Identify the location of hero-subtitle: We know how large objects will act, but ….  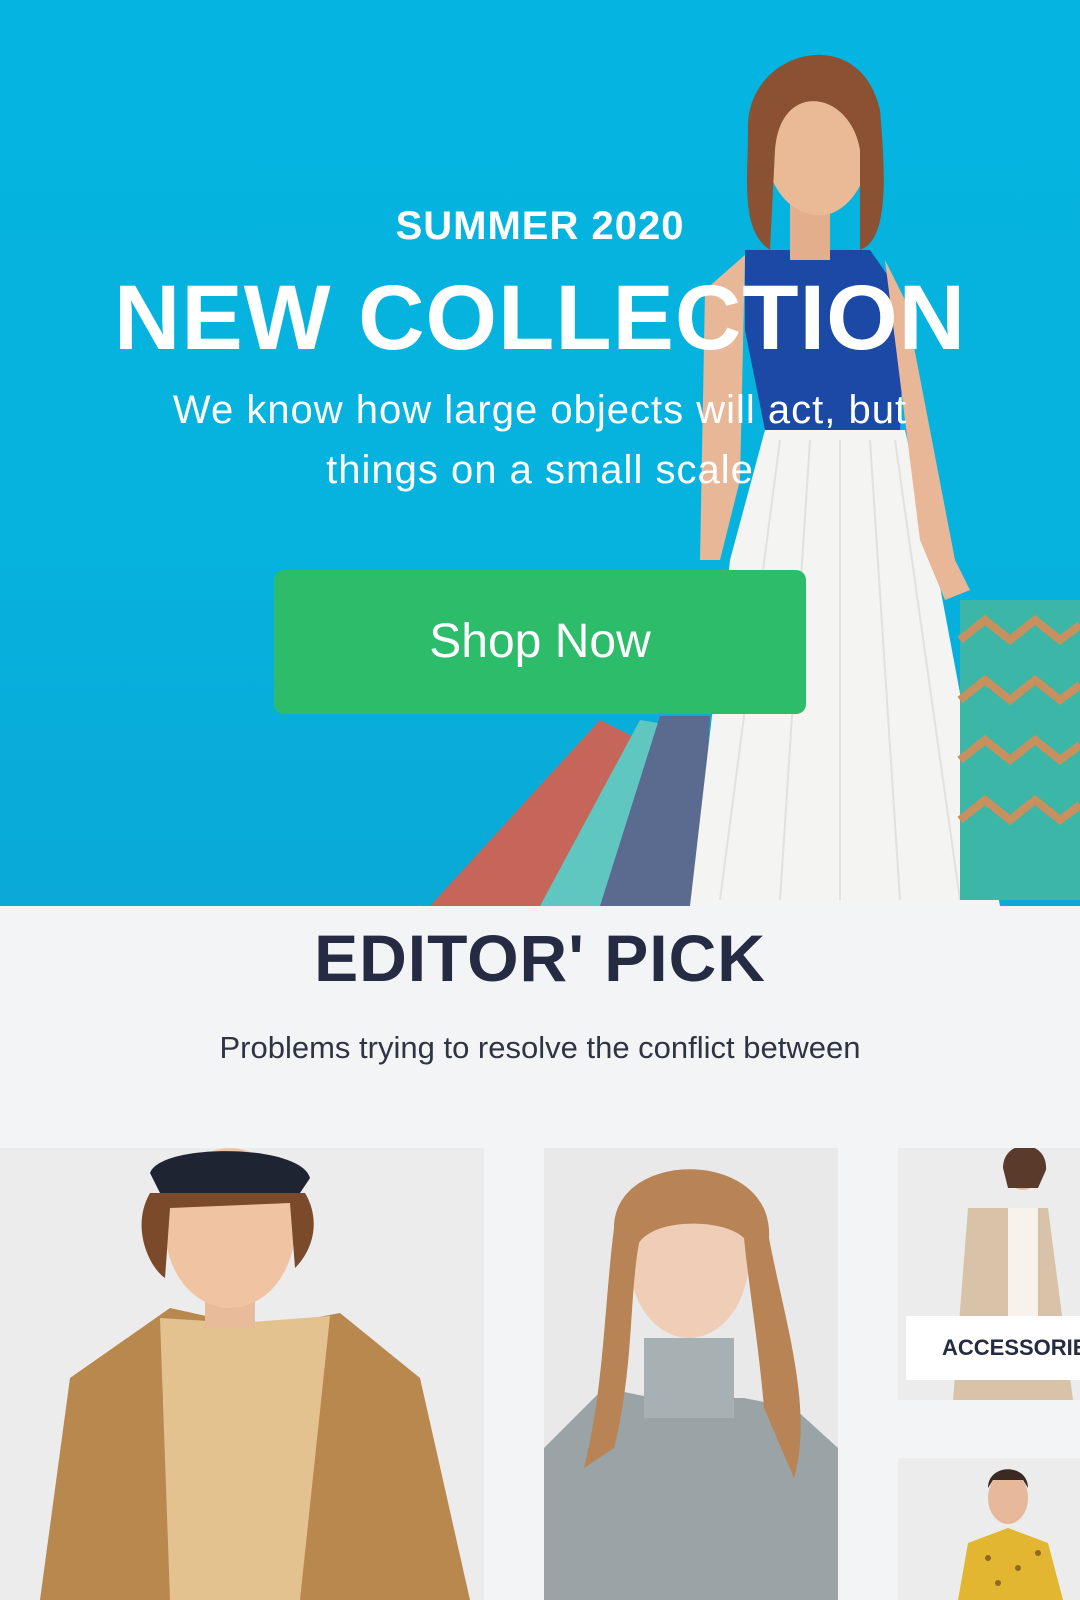
(540, 440).